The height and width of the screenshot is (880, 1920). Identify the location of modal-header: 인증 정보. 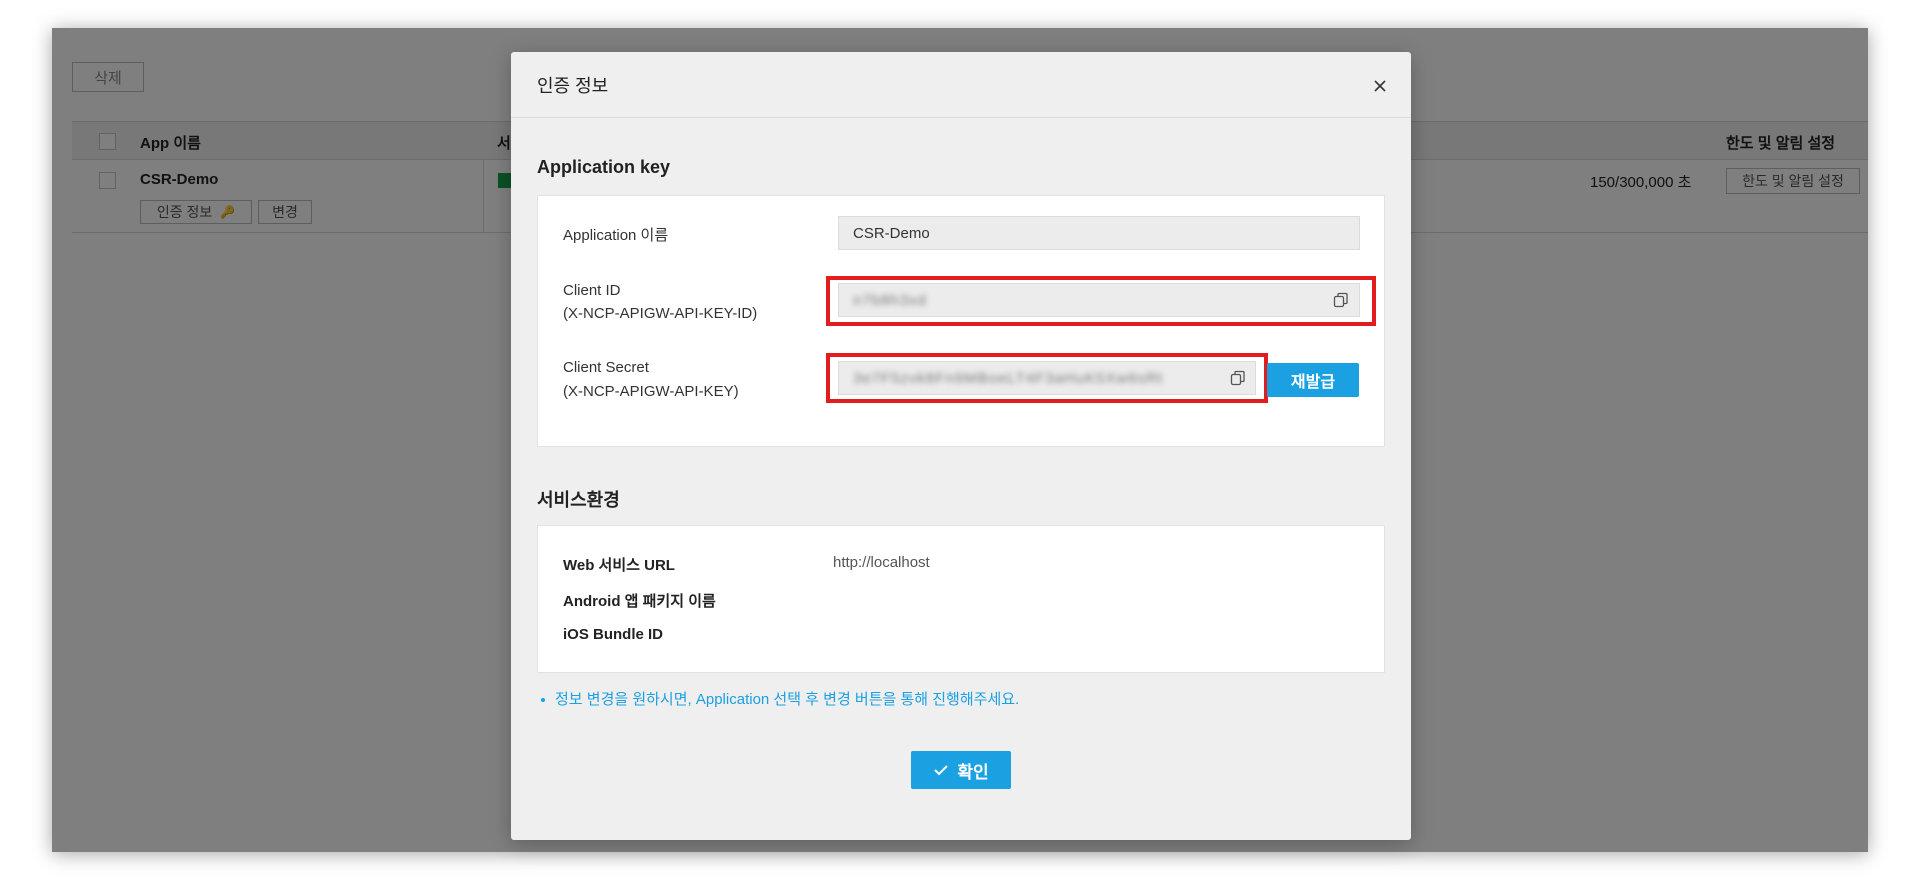
(961, 85).